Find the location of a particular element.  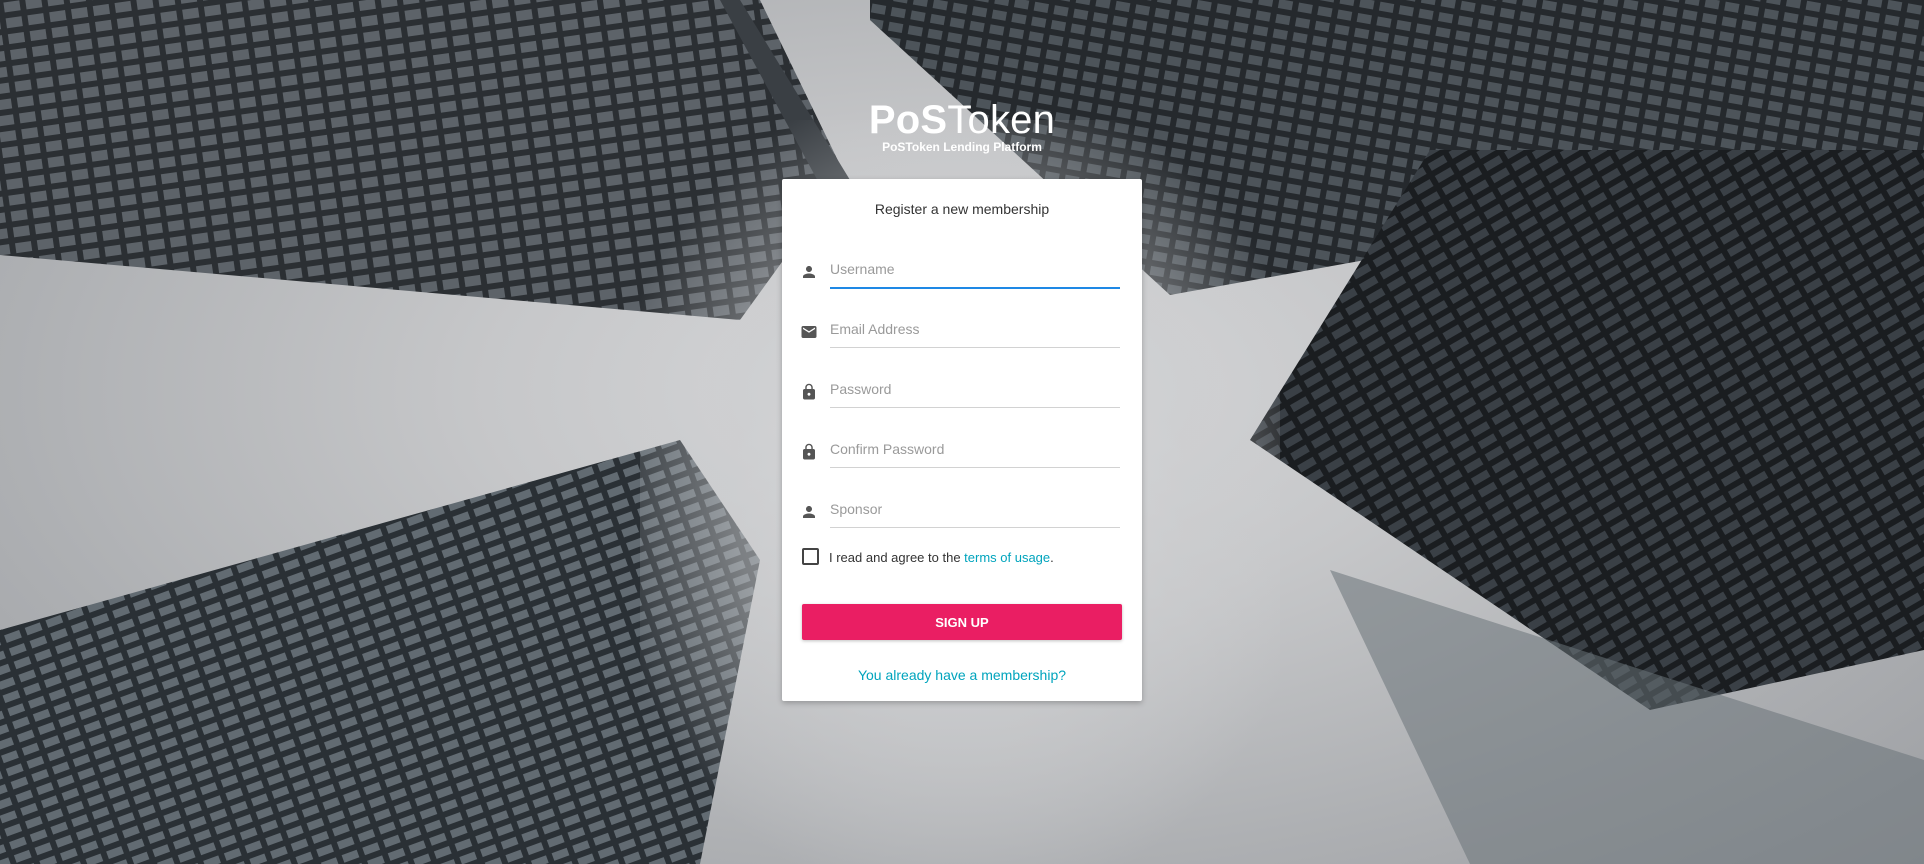

password-input is located at coordinates (975, 389).